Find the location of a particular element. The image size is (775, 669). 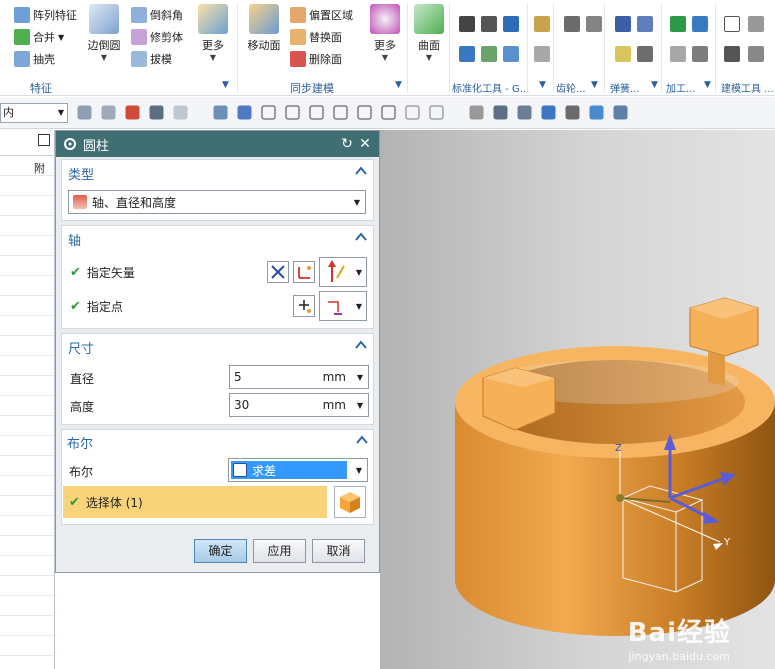

boolean-select: 求差 ▼ is located at coordinates (298, 470).